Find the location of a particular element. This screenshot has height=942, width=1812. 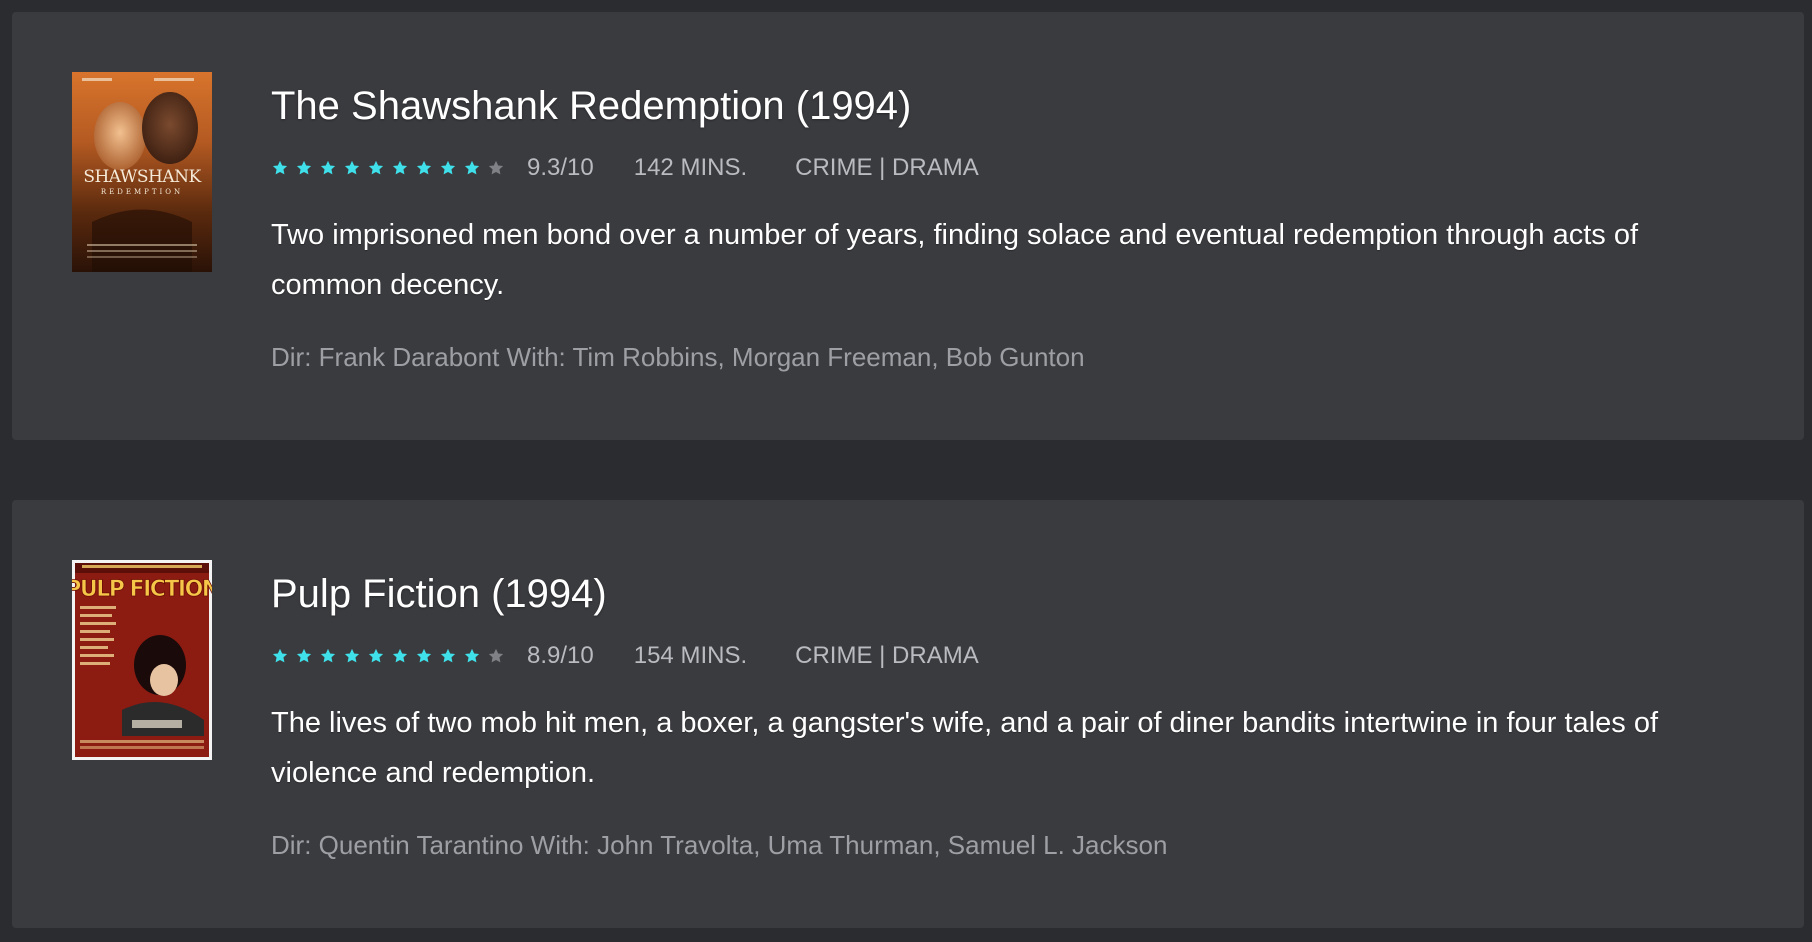

runtime-text: 142 MINS. is located at coordinates (690, 167).